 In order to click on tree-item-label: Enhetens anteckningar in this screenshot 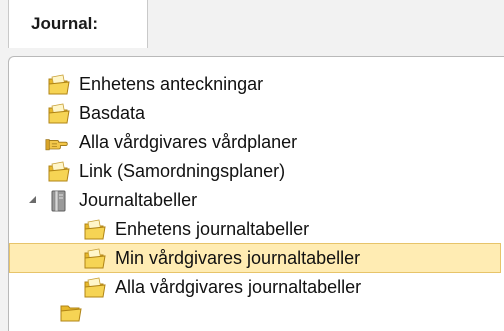, I will do `click(171, 84)`.